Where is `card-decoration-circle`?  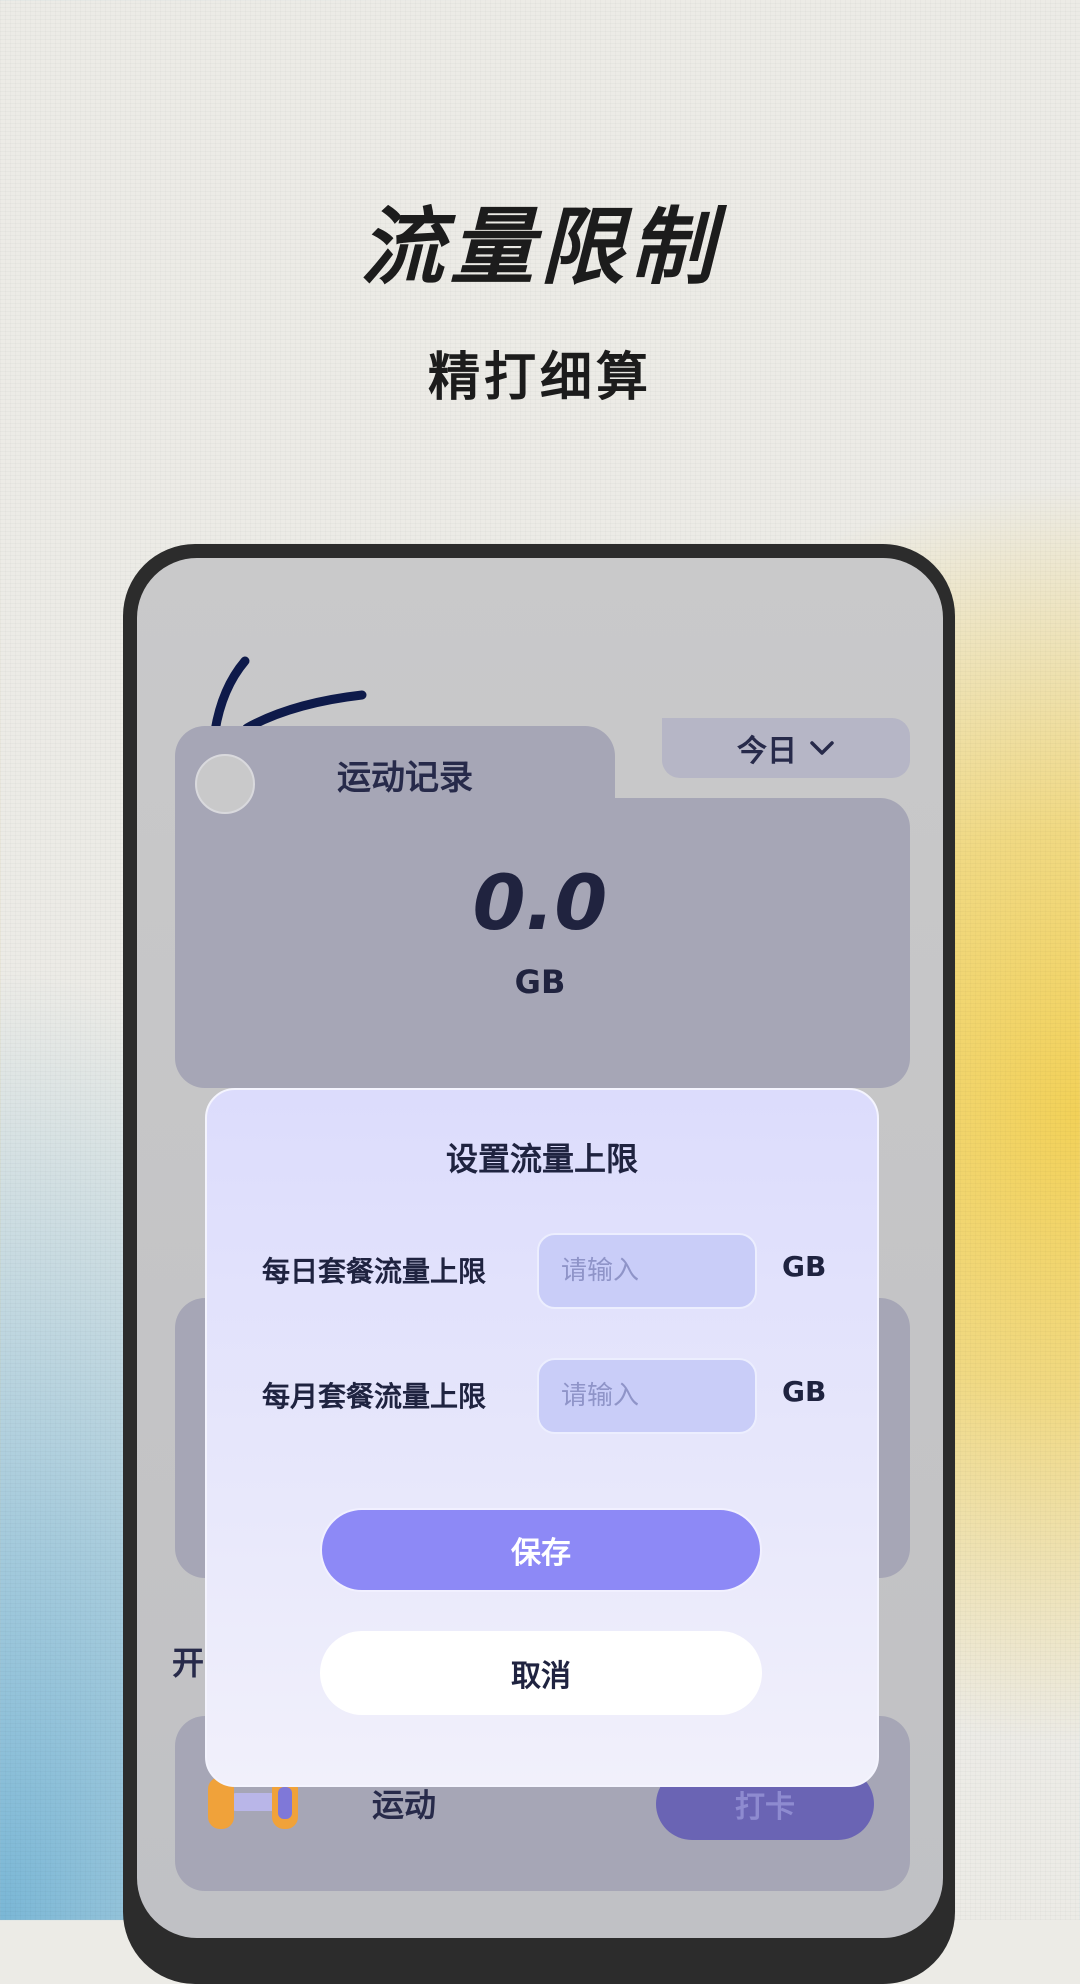
card-decoration-circle is located at coordinates (225, 784).